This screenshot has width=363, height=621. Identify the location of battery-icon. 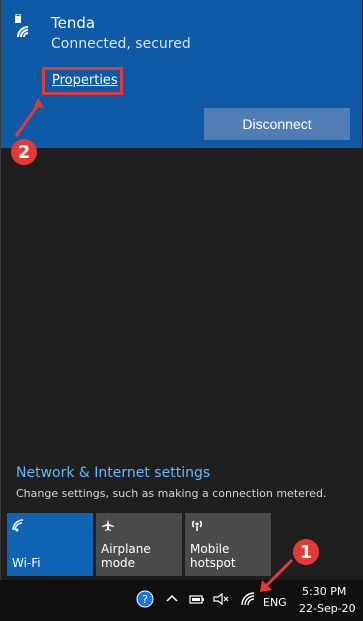
(197, 599).